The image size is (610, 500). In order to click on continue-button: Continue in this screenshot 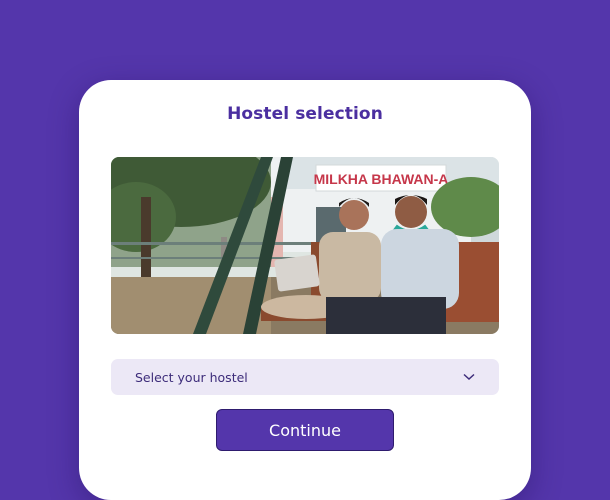, I will do `click(305, 430)`.